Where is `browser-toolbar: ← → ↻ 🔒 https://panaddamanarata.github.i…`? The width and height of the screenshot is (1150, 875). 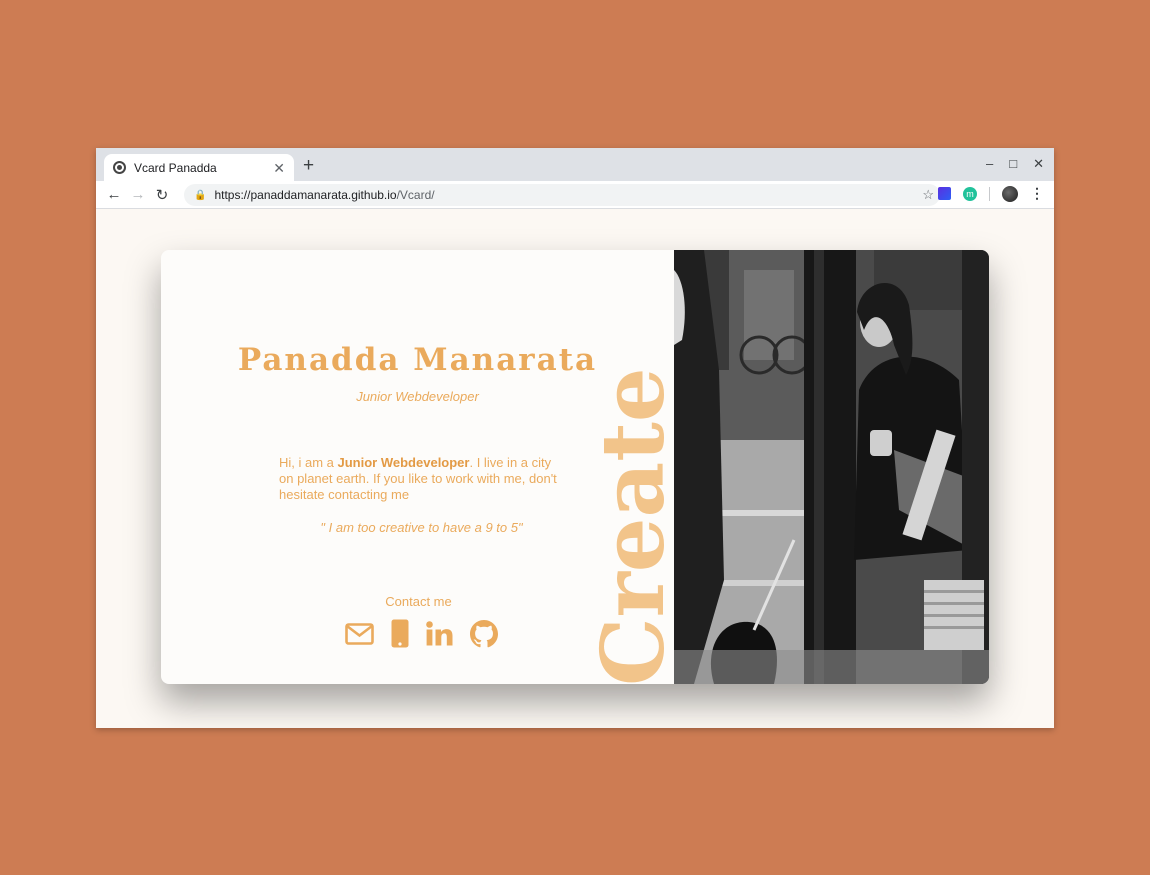
browser-toolbar: ← → ↻ 🔒 https://panaddamanarata.github.i… is located at coordinates (575, 195).